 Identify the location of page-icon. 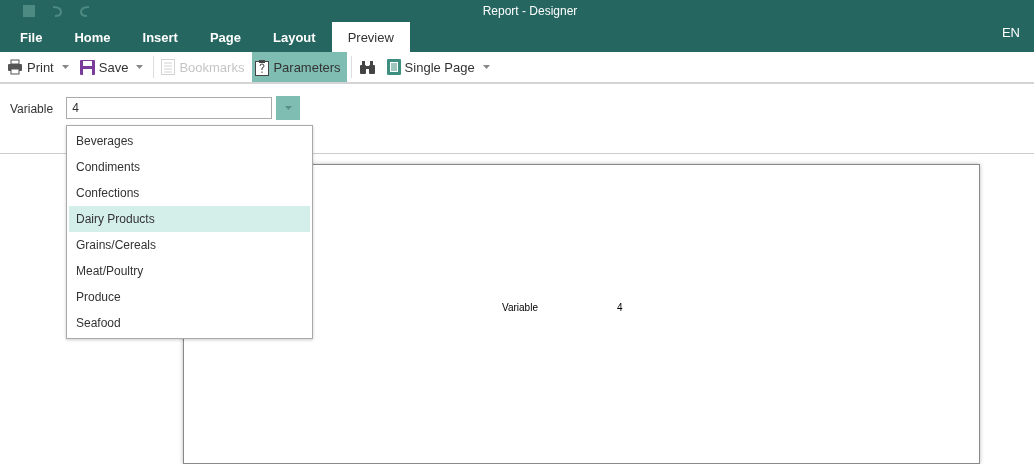
(393, 67).